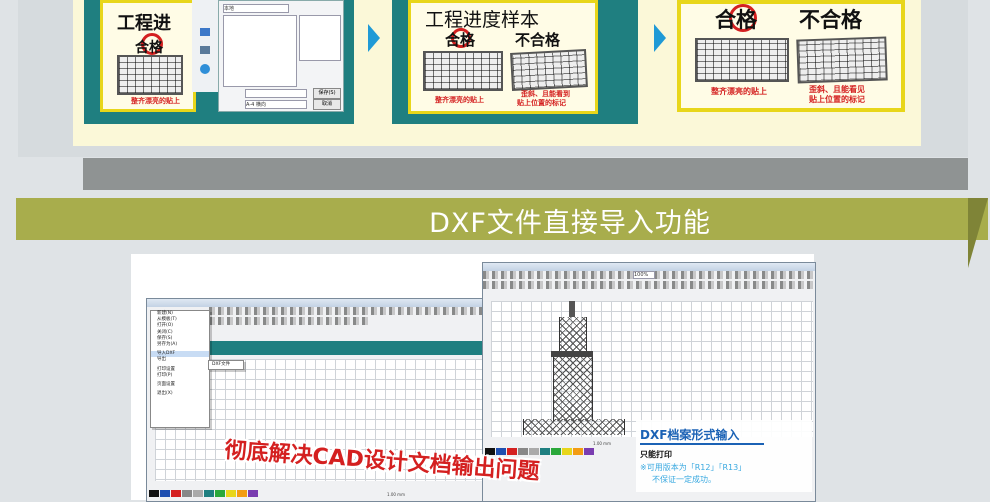 This screenshot has width=990, height=502. Describe the element at coordinates (180, 394) in the screenshot. I see `menu-item: 退出(X)` at that location.